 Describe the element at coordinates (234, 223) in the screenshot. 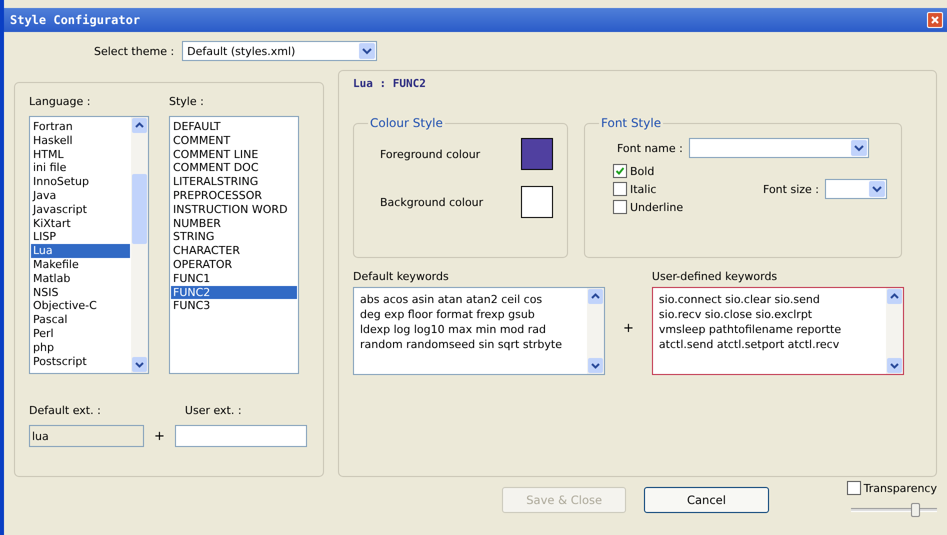

I see `list-item: NUMBER` at that location.